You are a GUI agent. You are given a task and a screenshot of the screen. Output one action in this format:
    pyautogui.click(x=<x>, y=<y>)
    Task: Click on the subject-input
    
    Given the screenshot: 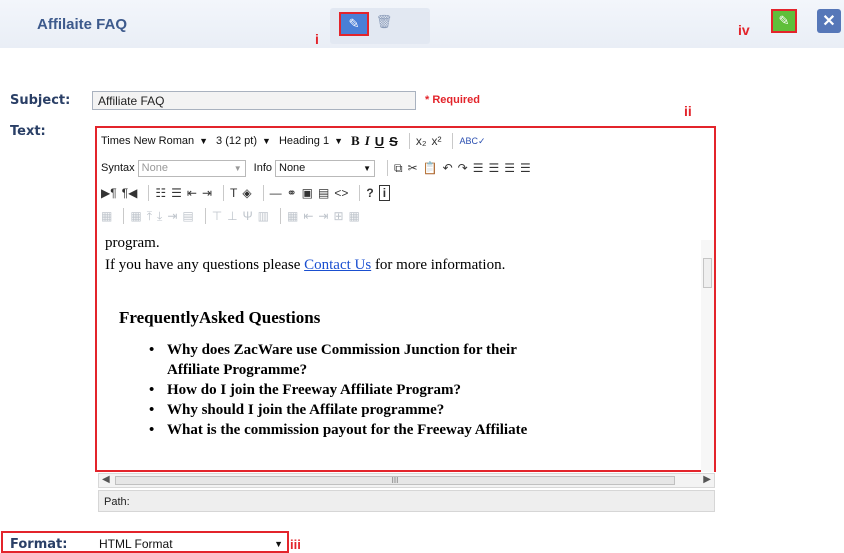 What is the action you would take?
    pyautogui.click(x=254, y=100)
    